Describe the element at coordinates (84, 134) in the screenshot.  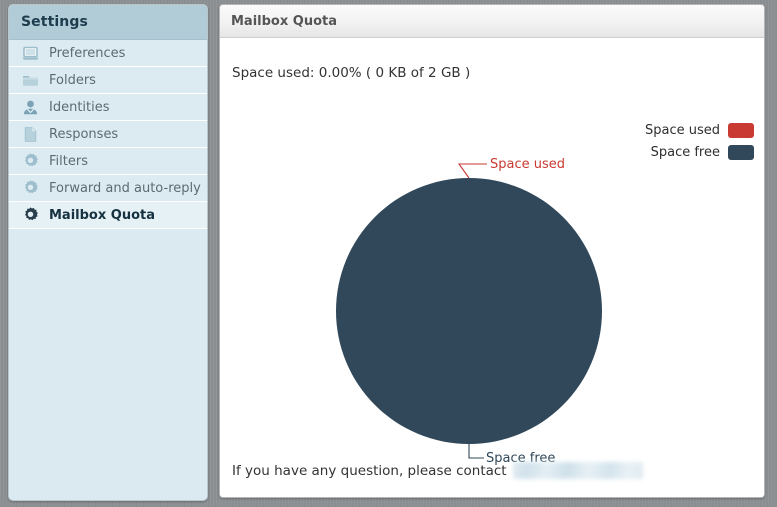
I see `sidebar-item-label: Responses` at that location.